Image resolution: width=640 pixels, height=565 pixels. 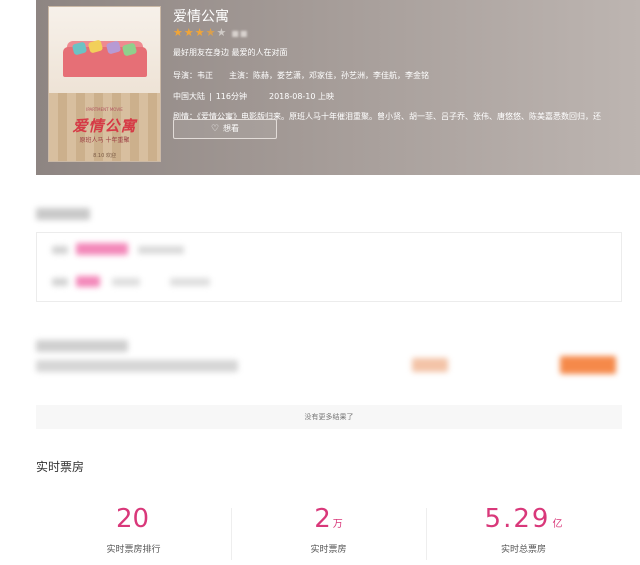 What do you see at coordinates (63, 214) in the screenshot?
I see `blurred-section-heading` at bounding box center [63, 214].